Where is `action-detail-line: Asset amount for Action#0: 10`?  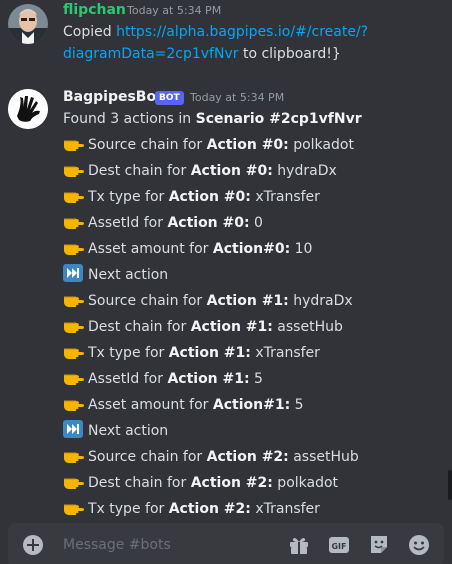
action-detail-line: Asset amount for Action#0: 10 is located at coordinates (187, 249).